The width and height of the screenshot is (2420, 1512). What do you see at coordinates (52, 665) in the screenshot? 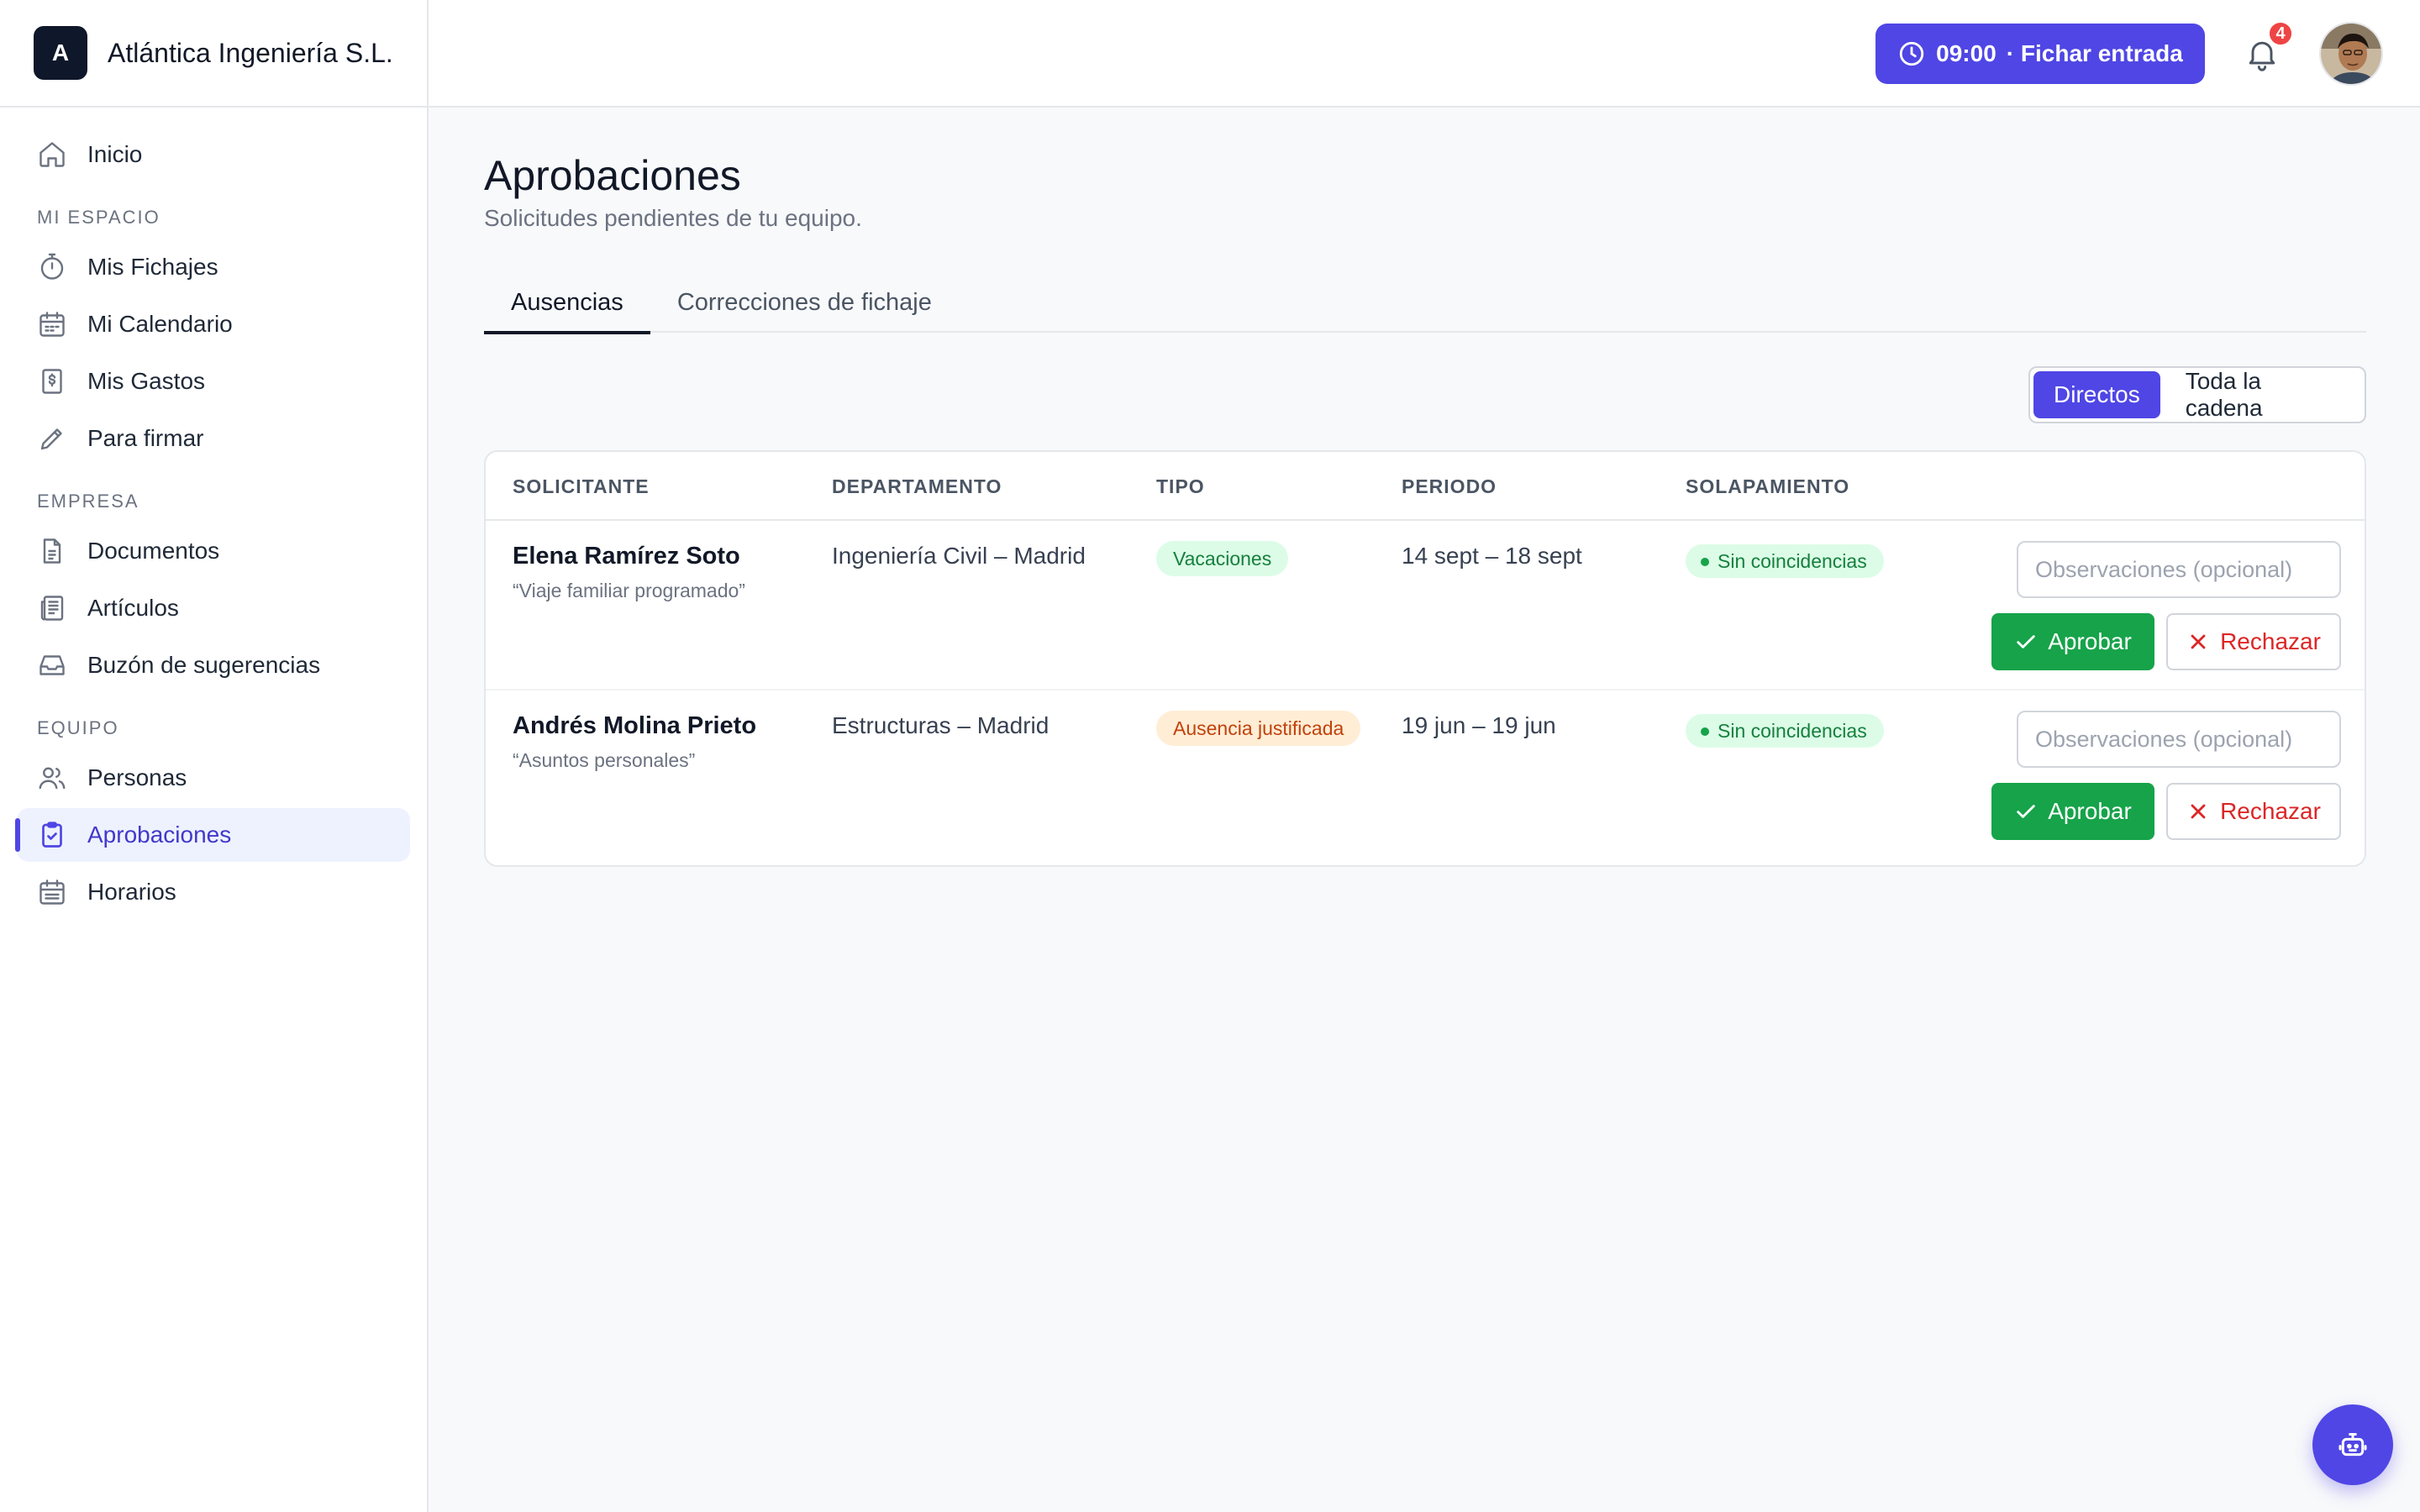
I see `inbox-icon` at bounding box center [52, 665].